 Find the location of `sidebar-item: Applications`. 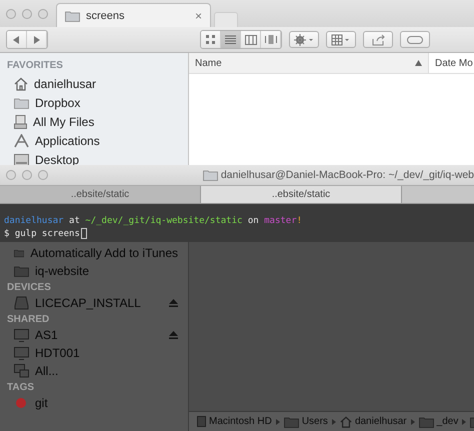

sidebar-item: Applications is located at coordinates (97, 140).